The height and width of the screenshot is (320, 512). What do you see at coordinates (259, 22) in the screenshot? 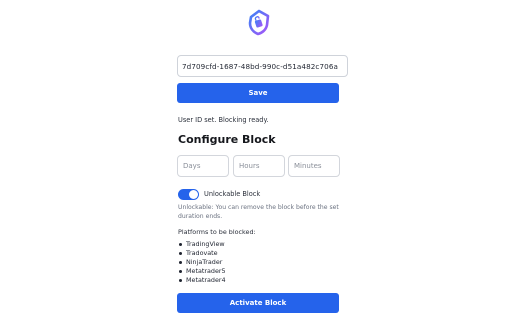
I see `shield-lock-logo-icon` at bounding box center [259, 22].